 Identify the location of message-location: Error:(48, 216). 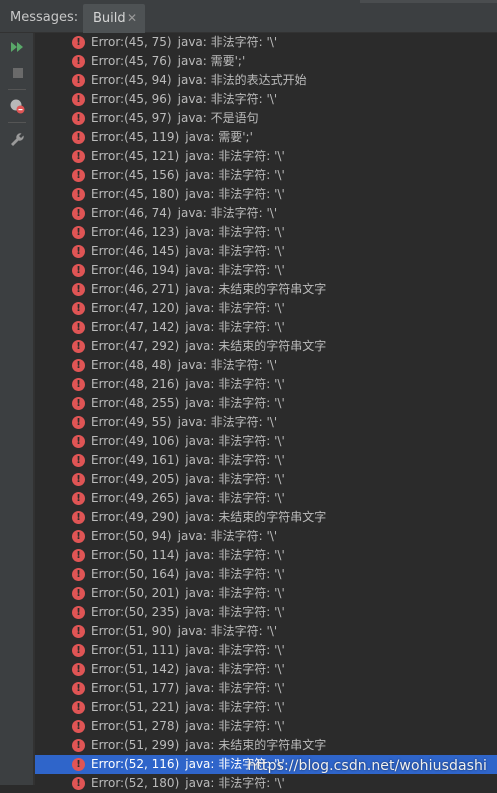
(135, 384).